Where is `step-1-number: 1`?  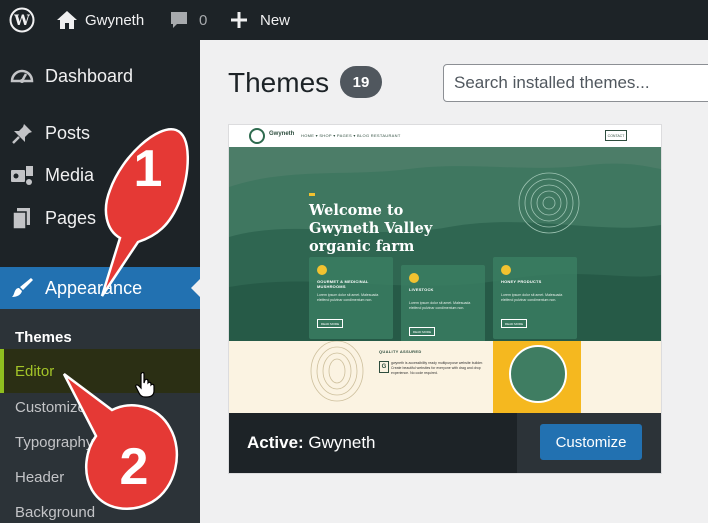 step-1-number: 1 is located at coordinates (148, 169).